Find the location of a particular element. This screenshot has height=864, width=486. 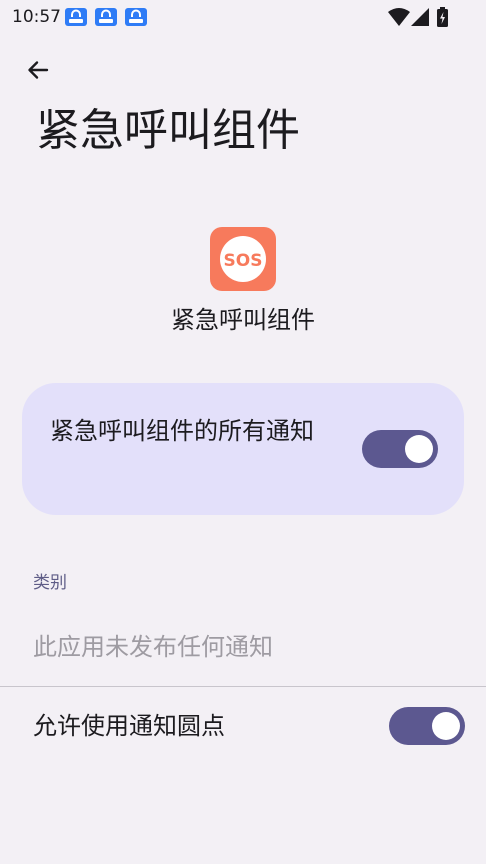

page-title: 紧急呼叫组件 is located at coordinates (168, 130).